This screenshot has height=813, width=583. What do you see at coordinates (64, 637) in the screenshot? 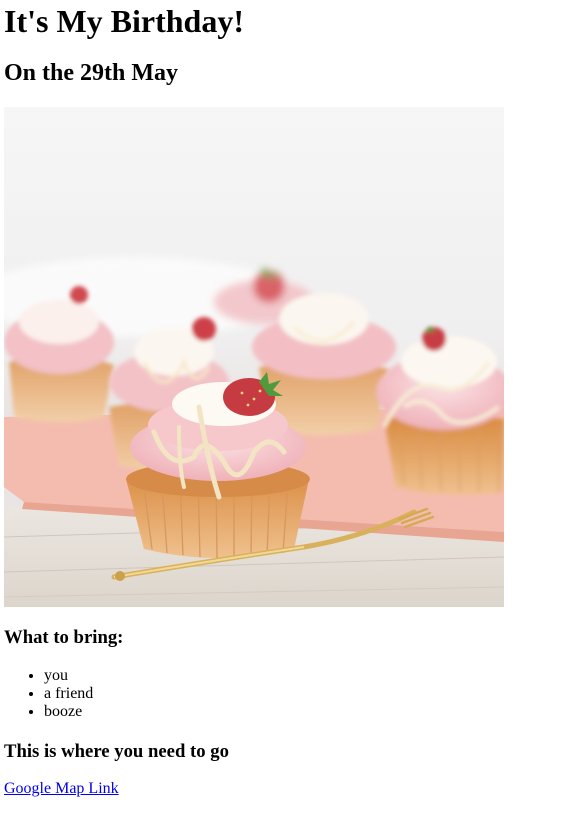
I see `bring-heading: What to bring:` at bounding box center [64, 637].